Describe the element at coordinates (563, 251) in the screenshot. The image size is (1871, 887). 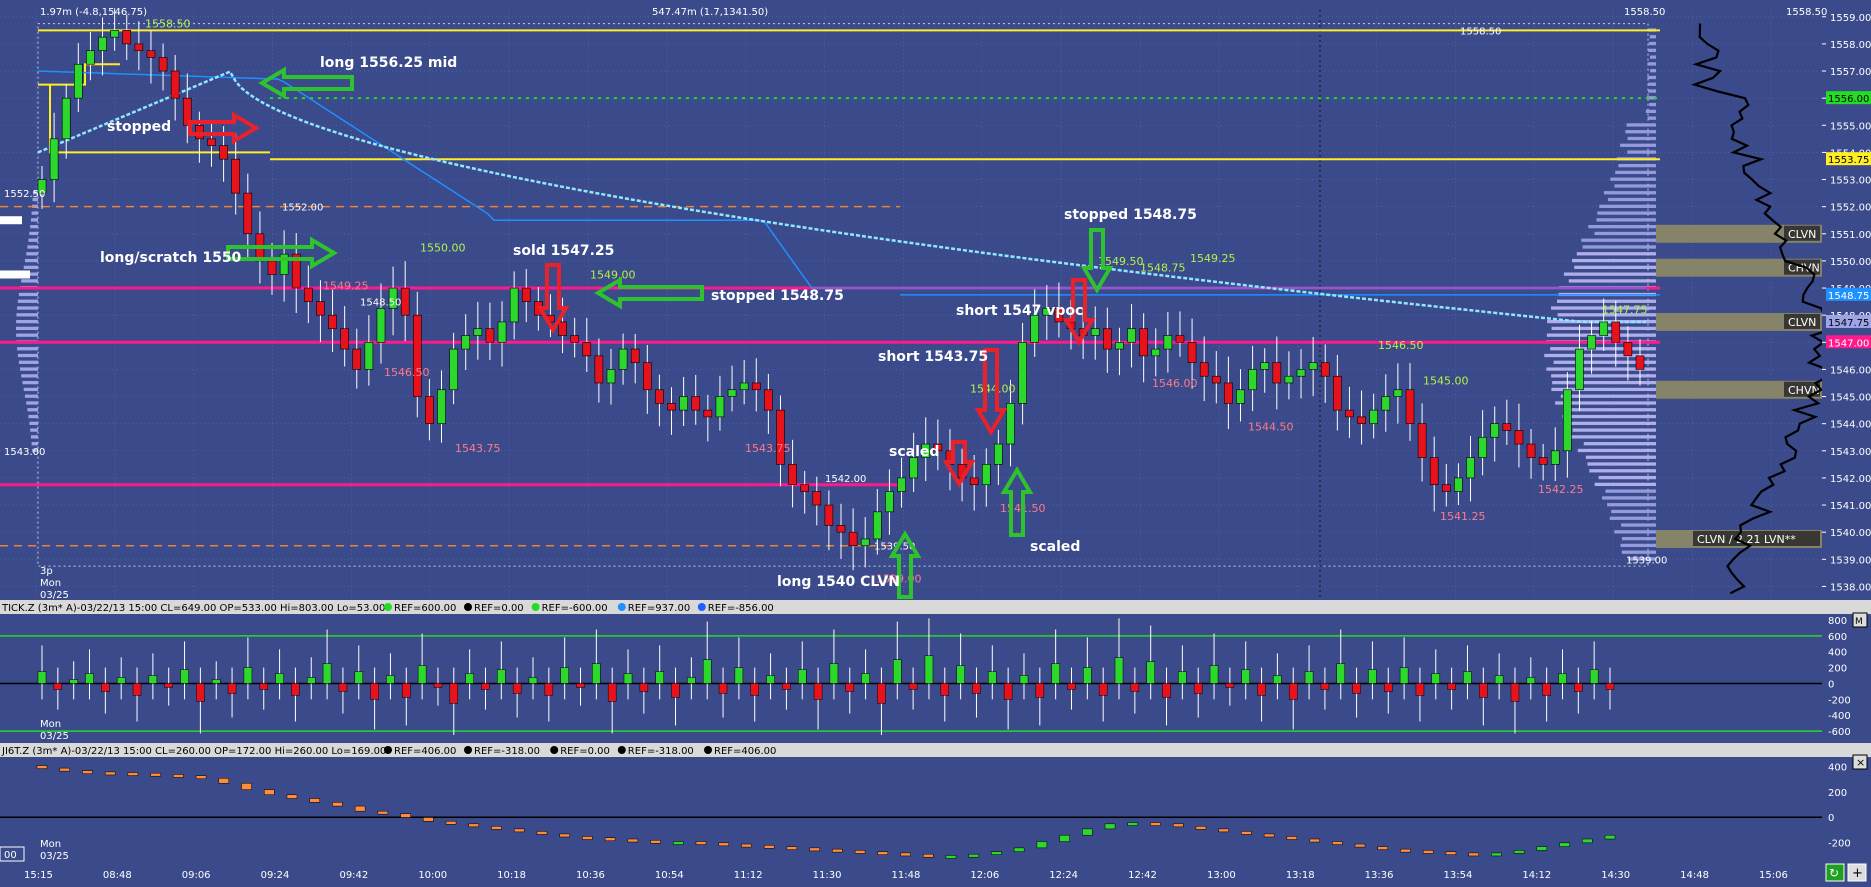
I see `annotation-label: sold 1547.25` at that location.